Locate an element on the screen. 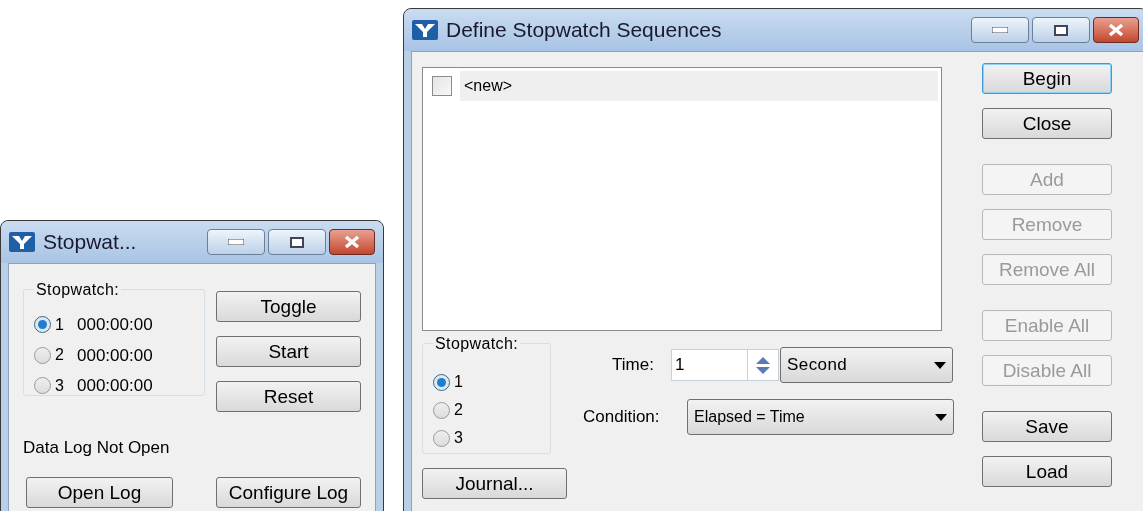 Image resolution: width=1143 pixels, height=511 pixels. condition-label: Condition: is located at coordinates (622, 417).